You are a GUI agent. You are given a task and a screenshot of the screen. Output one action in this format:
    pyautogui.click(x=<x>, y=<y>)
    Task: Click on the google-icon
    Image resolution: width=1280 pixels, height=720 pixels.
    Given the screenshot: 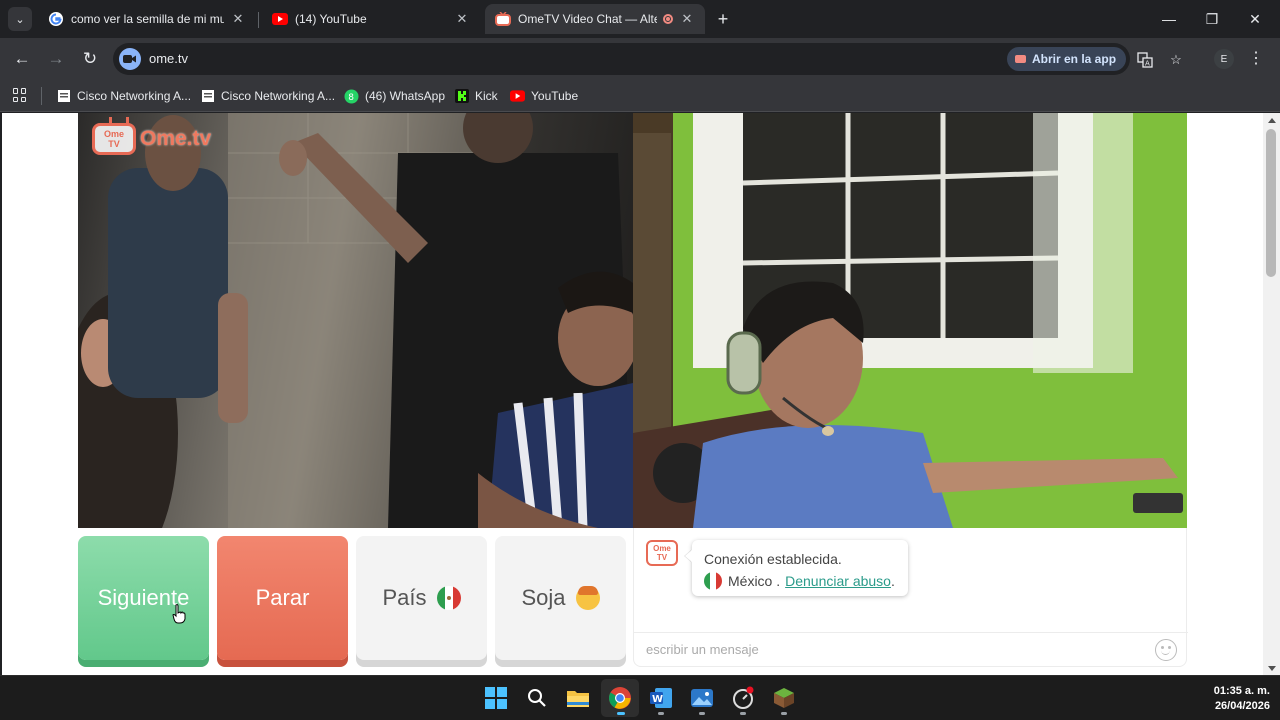 What is the action you would take?
    pyautogui.click(x=56, y=19)
    